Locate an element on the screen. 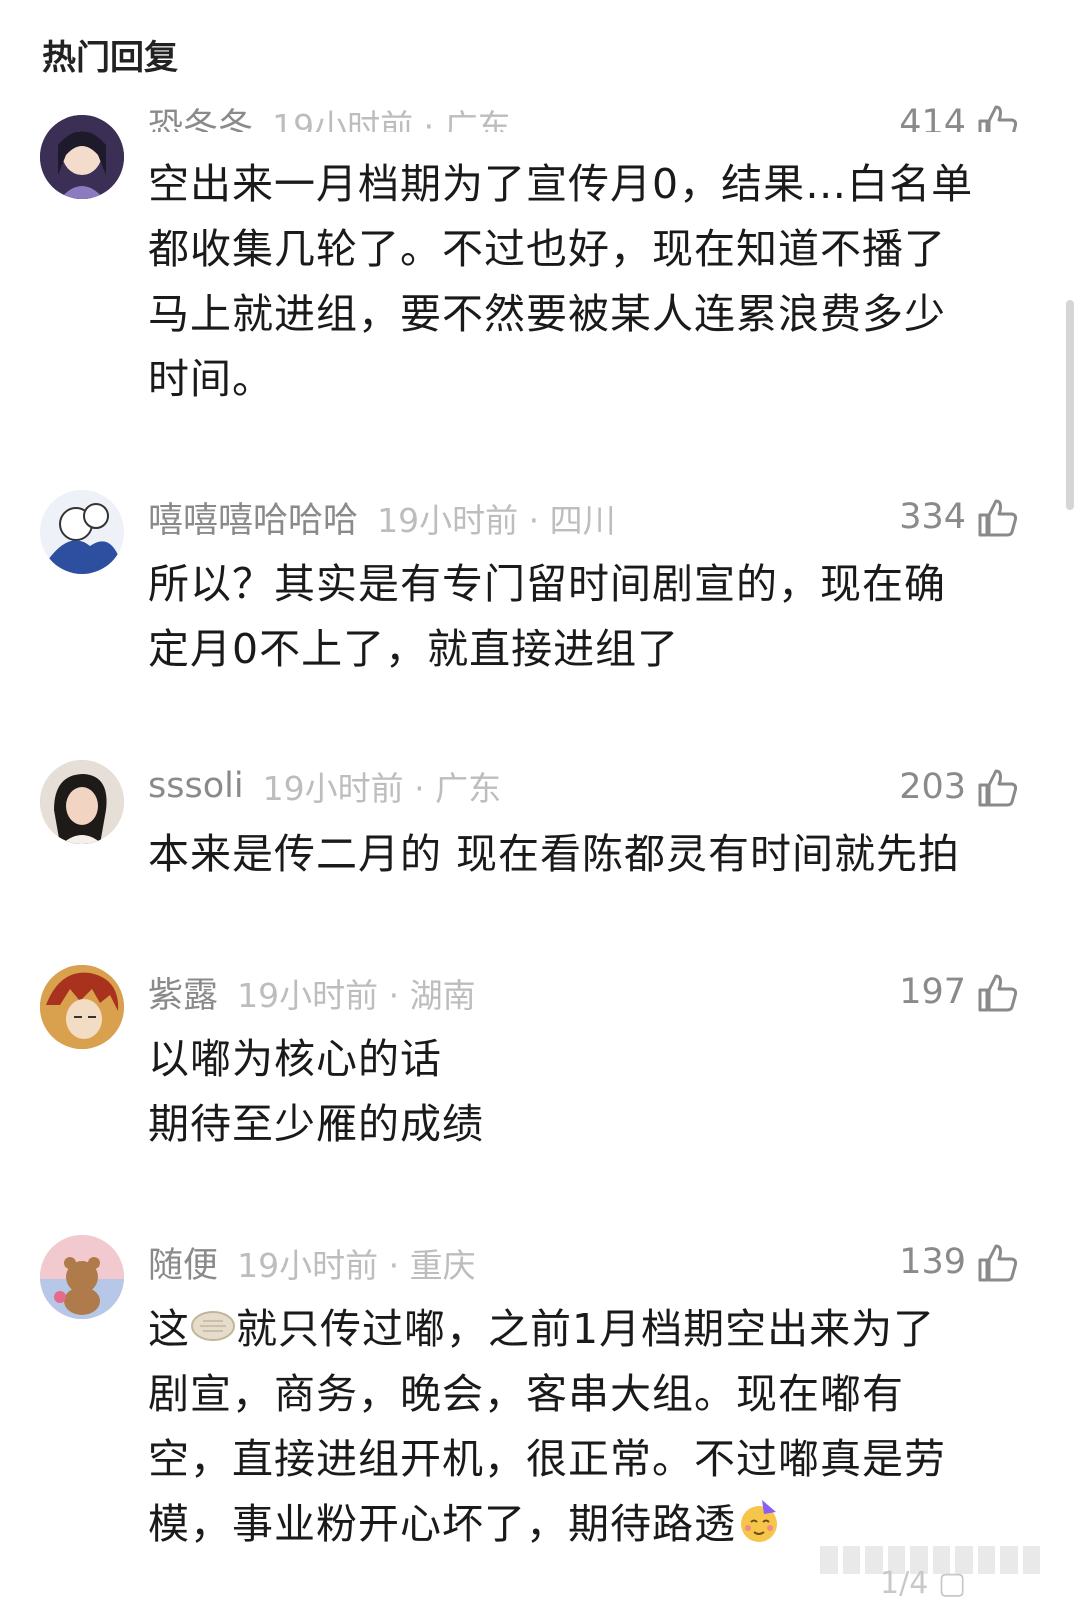  scrollbar is located at coordinates (1070, 405).